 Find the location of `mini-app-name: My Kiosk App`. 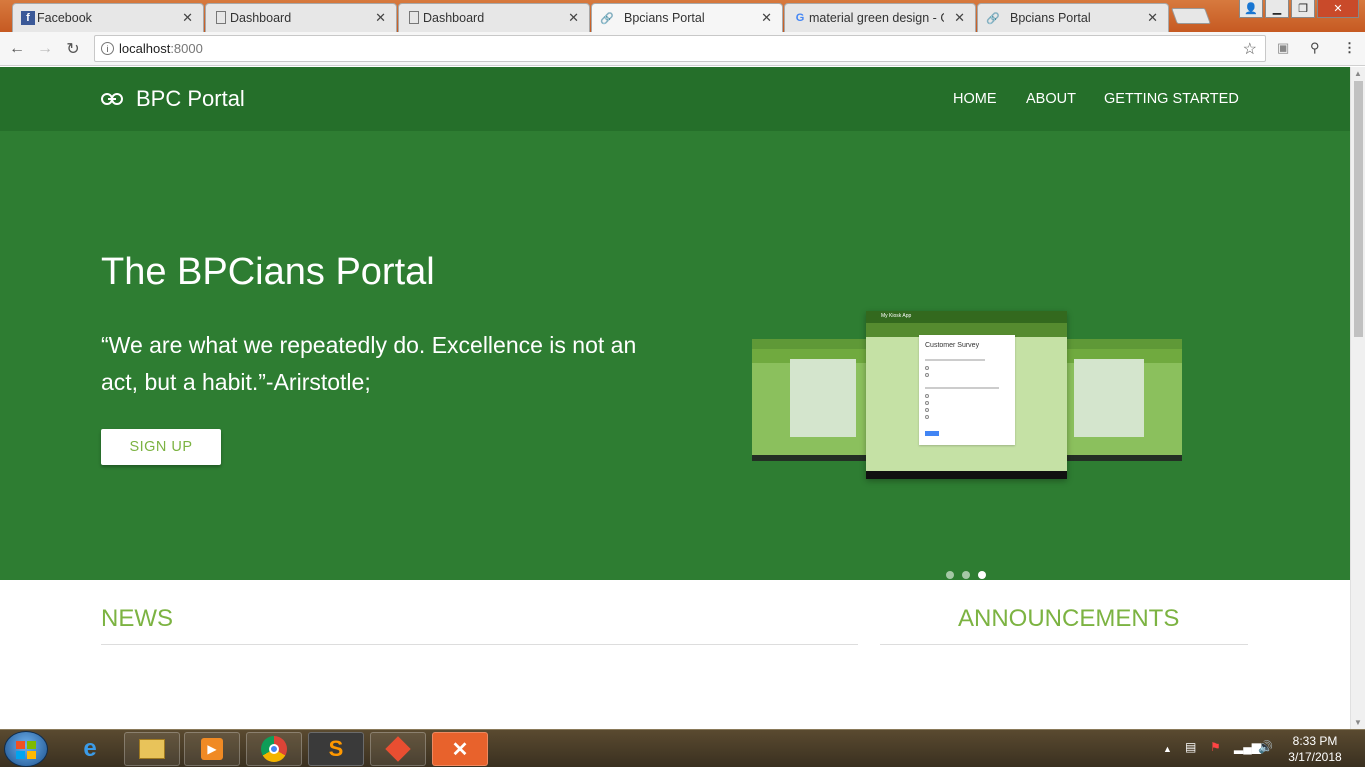

mini-app-name: My Kiosk App is located at coordinates (896, 316).